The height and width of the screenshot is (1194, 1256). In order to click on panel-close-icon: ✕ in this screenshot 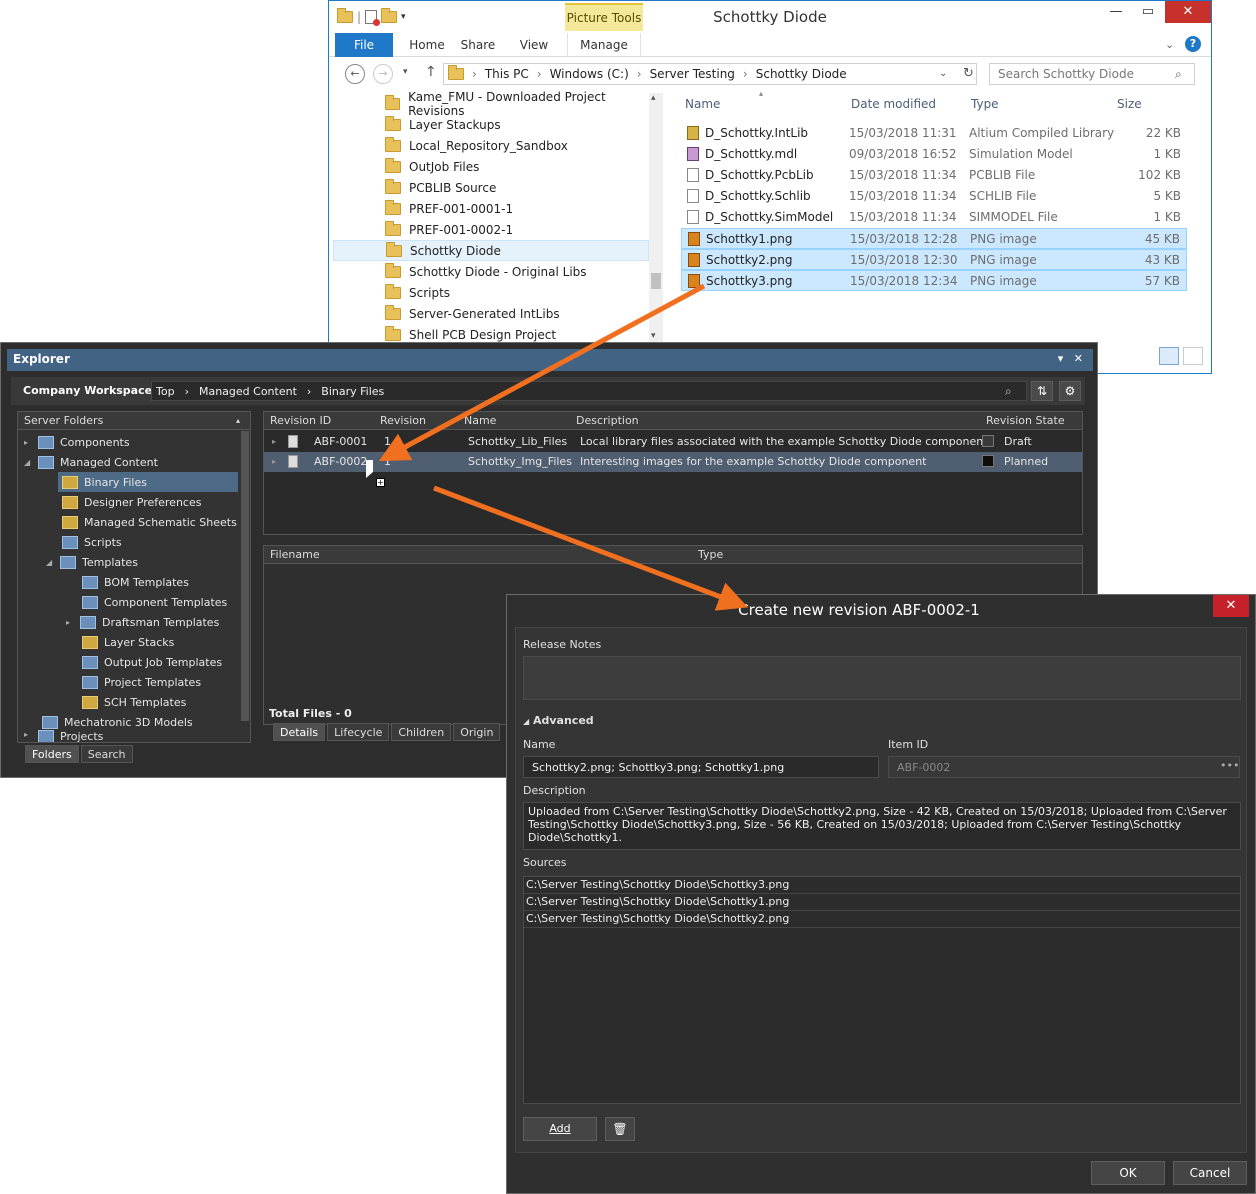, I will do `click(1078, 358)`.